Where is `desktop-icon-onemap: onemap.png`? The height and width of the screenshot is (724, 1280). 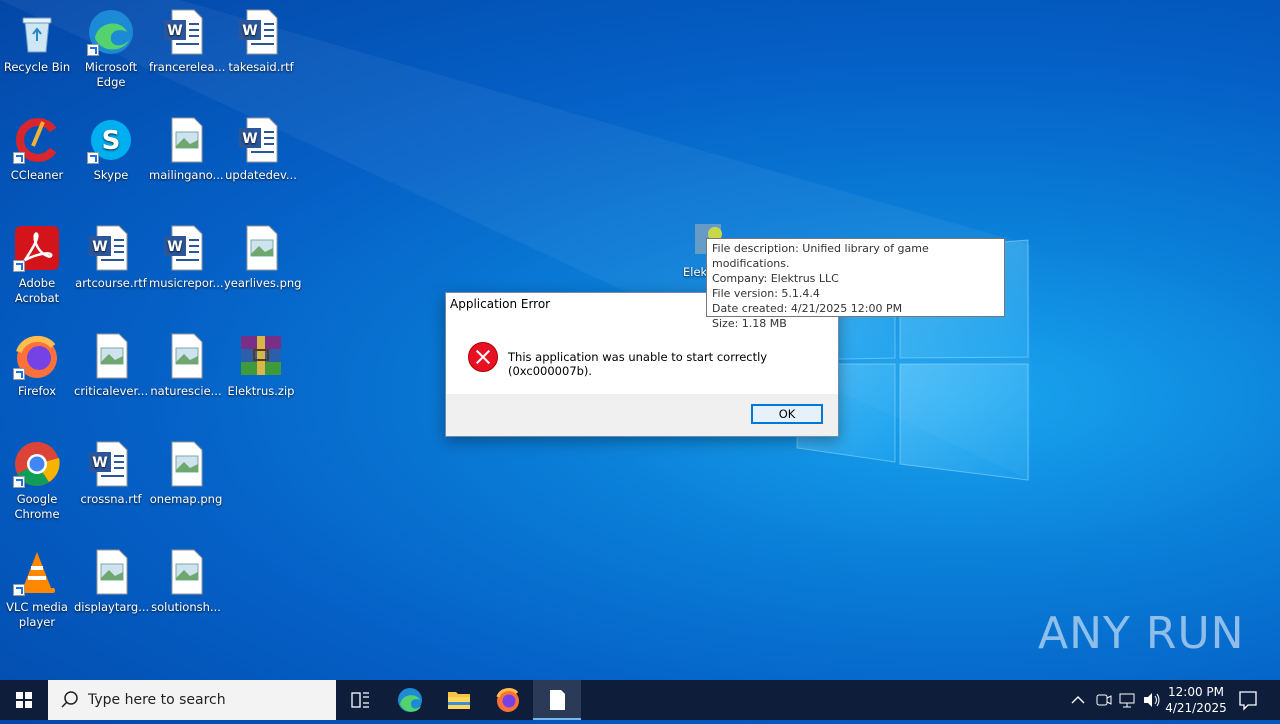 desktop-icon-onemap: onemap.png is located at coordinates (186, 471).